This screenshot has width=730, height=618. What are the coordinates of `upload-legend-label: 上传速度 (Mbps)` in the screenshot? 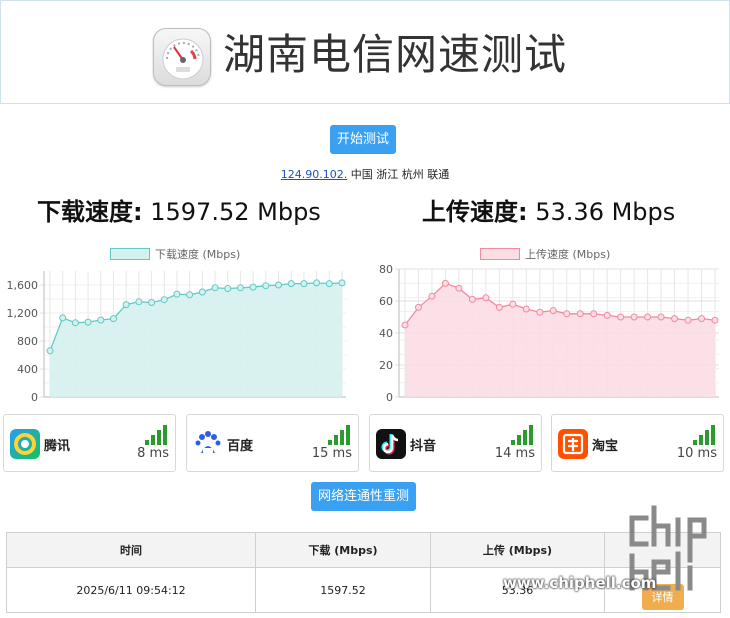 It's located at (568, 254).